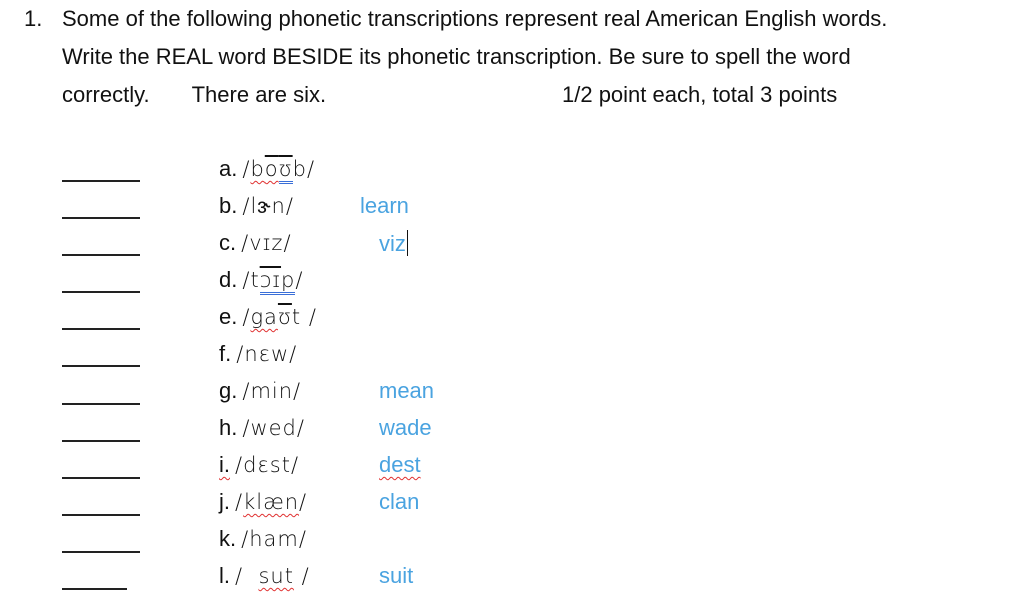  I want to click on item-label: k., so click(228, 538).